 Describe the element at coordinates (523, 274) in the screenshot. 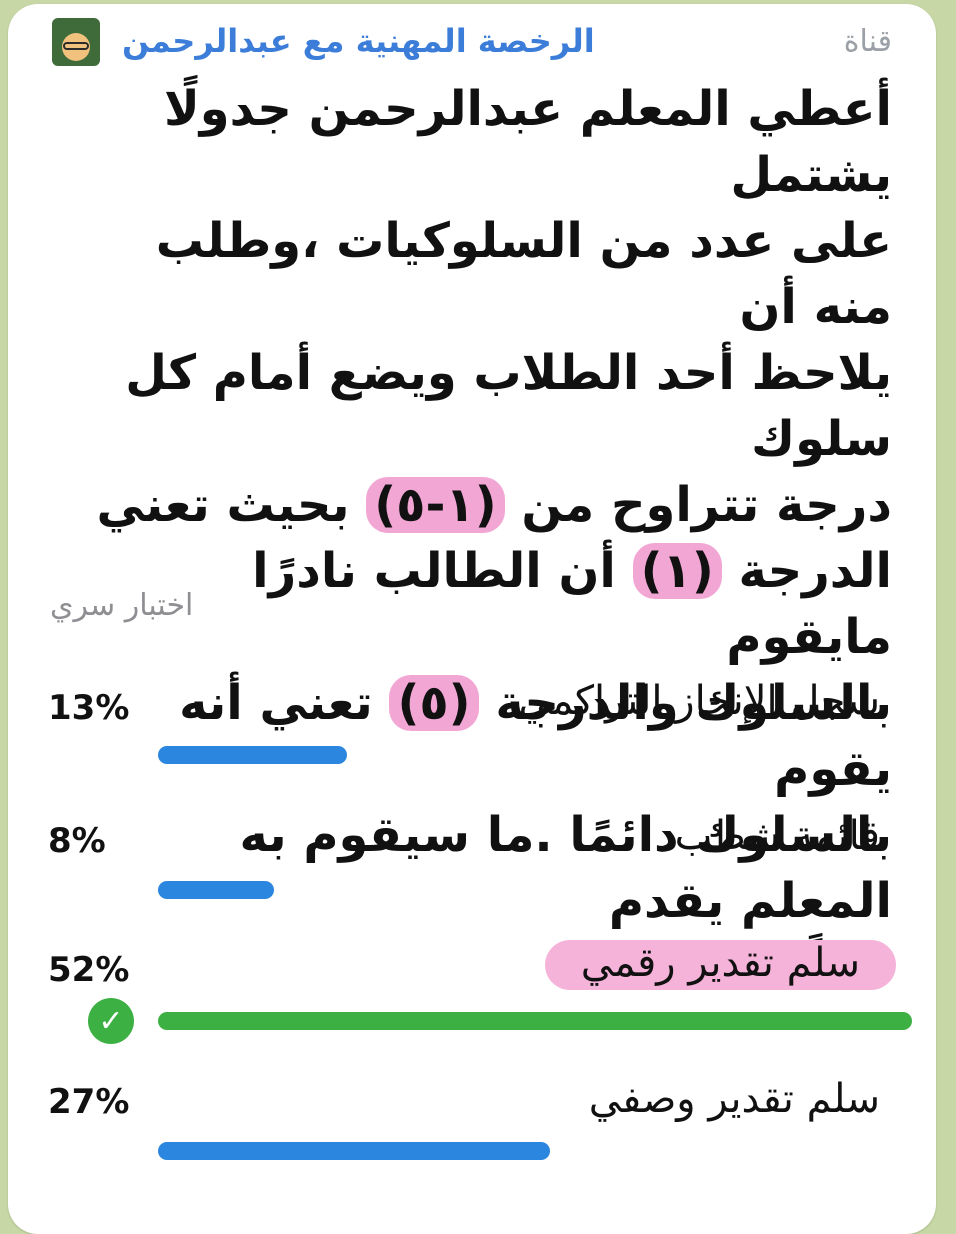

I see `question-line: على عدد من السلوكيات ،وطلب منه أن` at that location.